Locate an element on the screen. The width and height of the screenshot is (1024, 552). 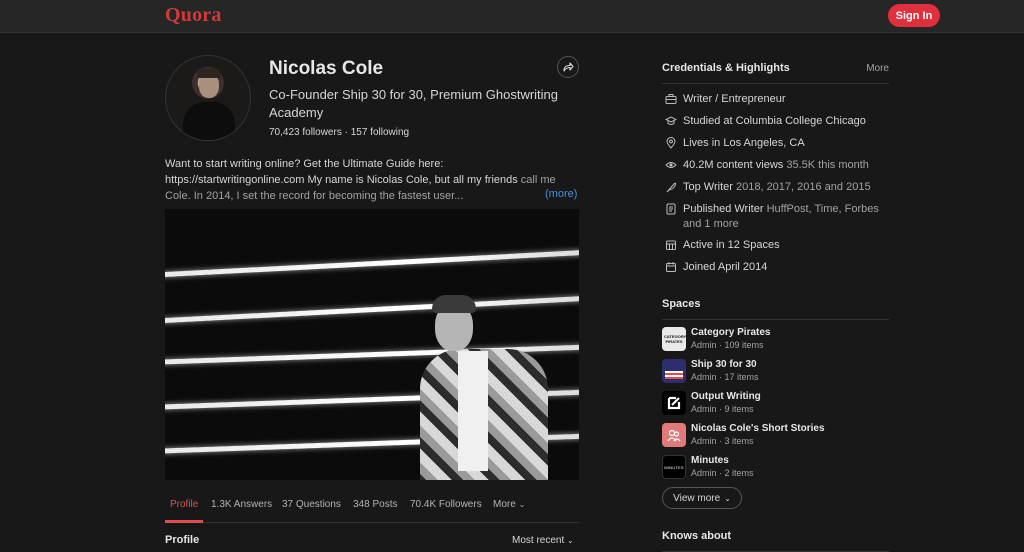
feather-icon is located at coordinates (671, 187).